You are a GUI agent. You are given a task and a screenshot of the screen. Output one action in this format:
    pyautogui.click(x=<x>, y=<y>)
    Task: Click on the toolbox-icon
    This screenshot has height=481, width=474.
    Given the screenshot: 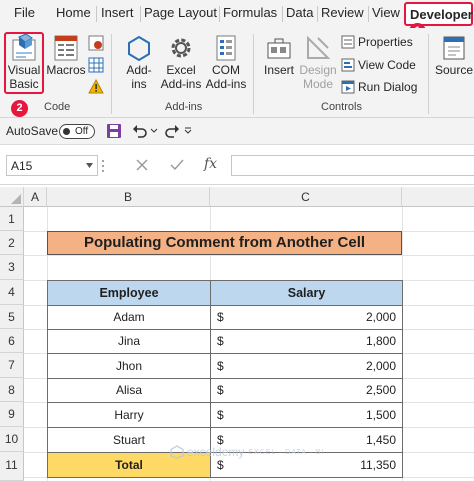 What is the action you would take?
    pyautogui.click(x=279, y=48)
    